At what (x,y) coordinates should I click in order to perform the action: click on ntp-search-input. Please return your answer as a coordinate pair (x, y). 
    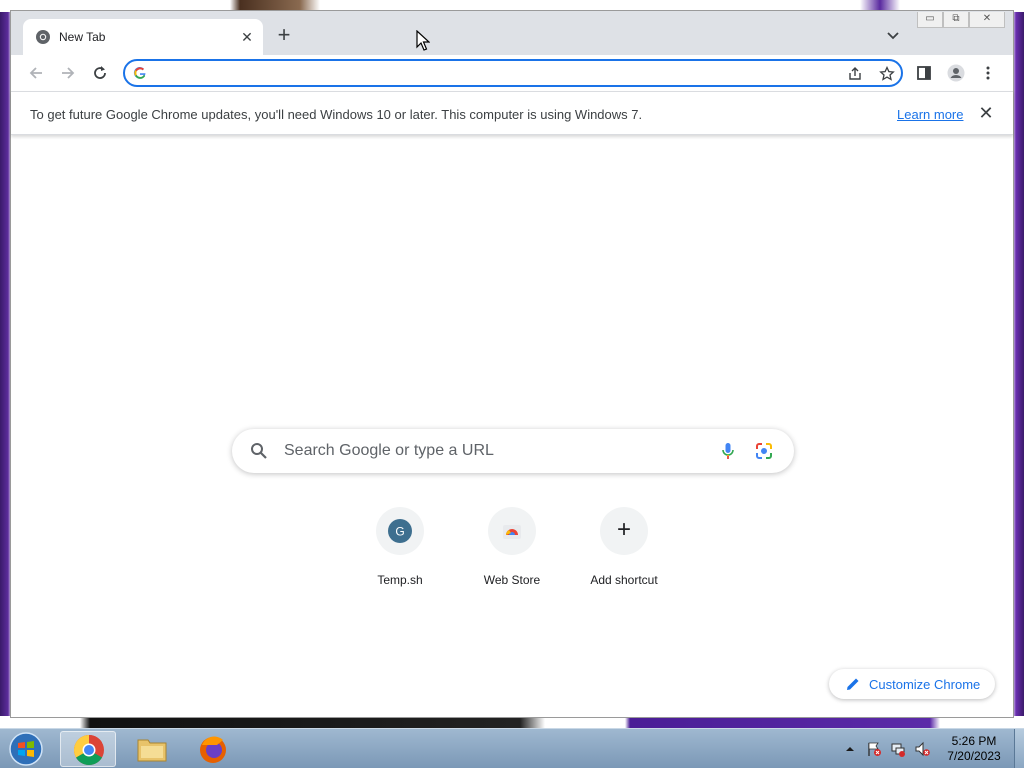
    Looking at the image, I should click on (484, 451).